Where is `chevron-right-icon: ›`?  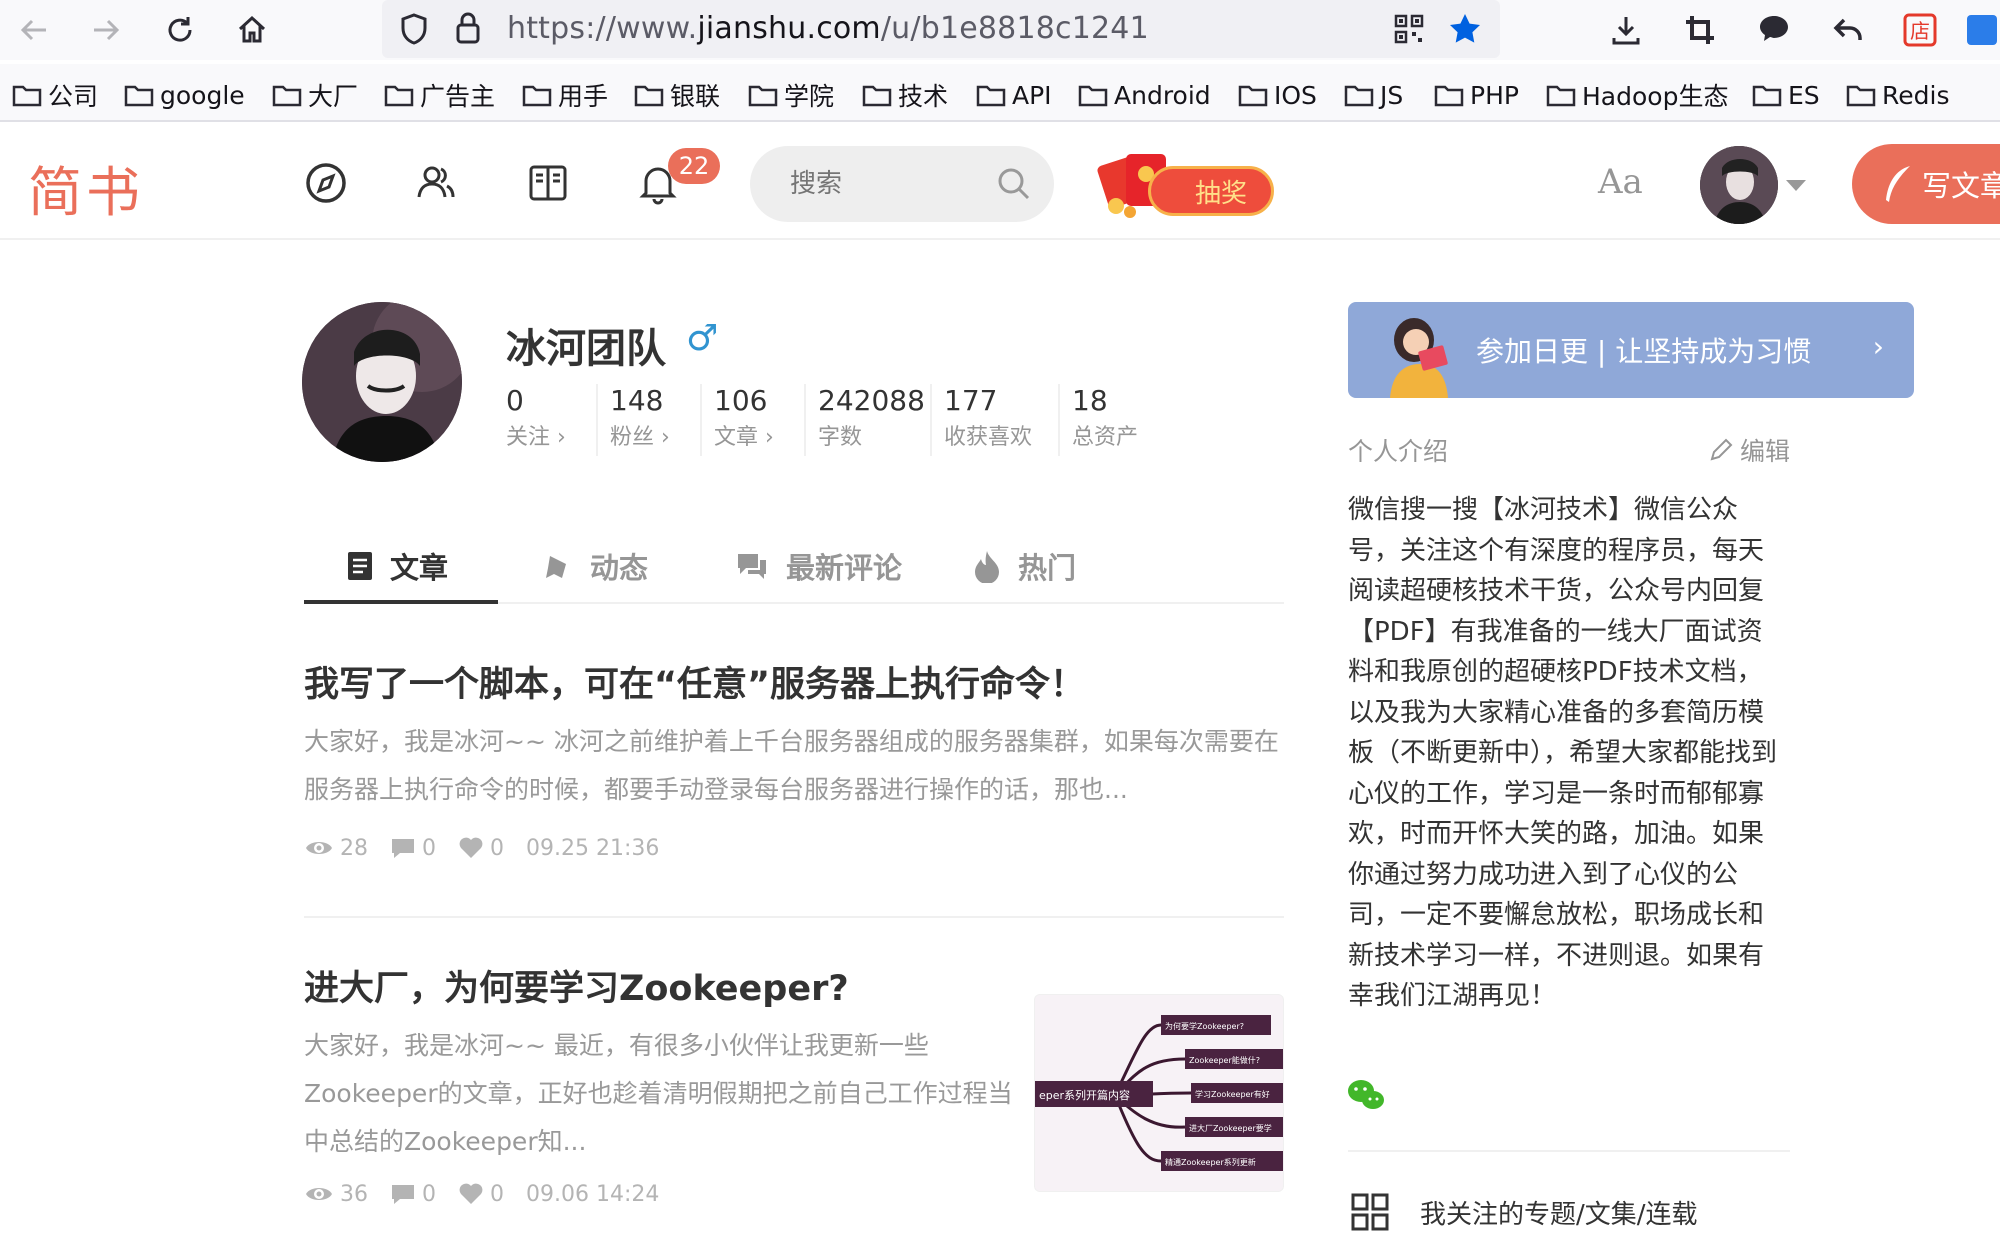 chevron-right-icon: › is located at coordinates (1878, 346).